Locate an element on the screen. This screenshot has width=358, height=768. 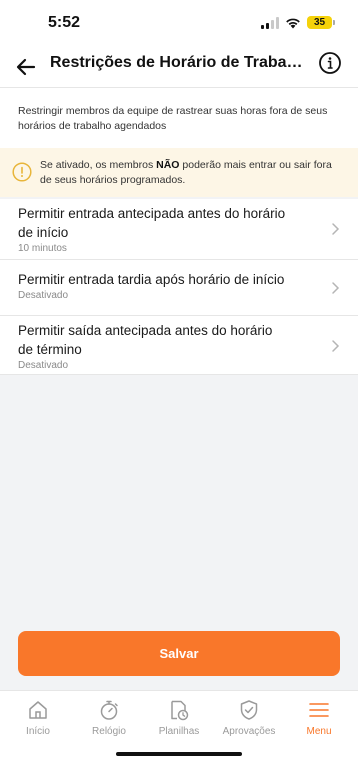
back-arrow-icon is located at coordinates (26, 67).